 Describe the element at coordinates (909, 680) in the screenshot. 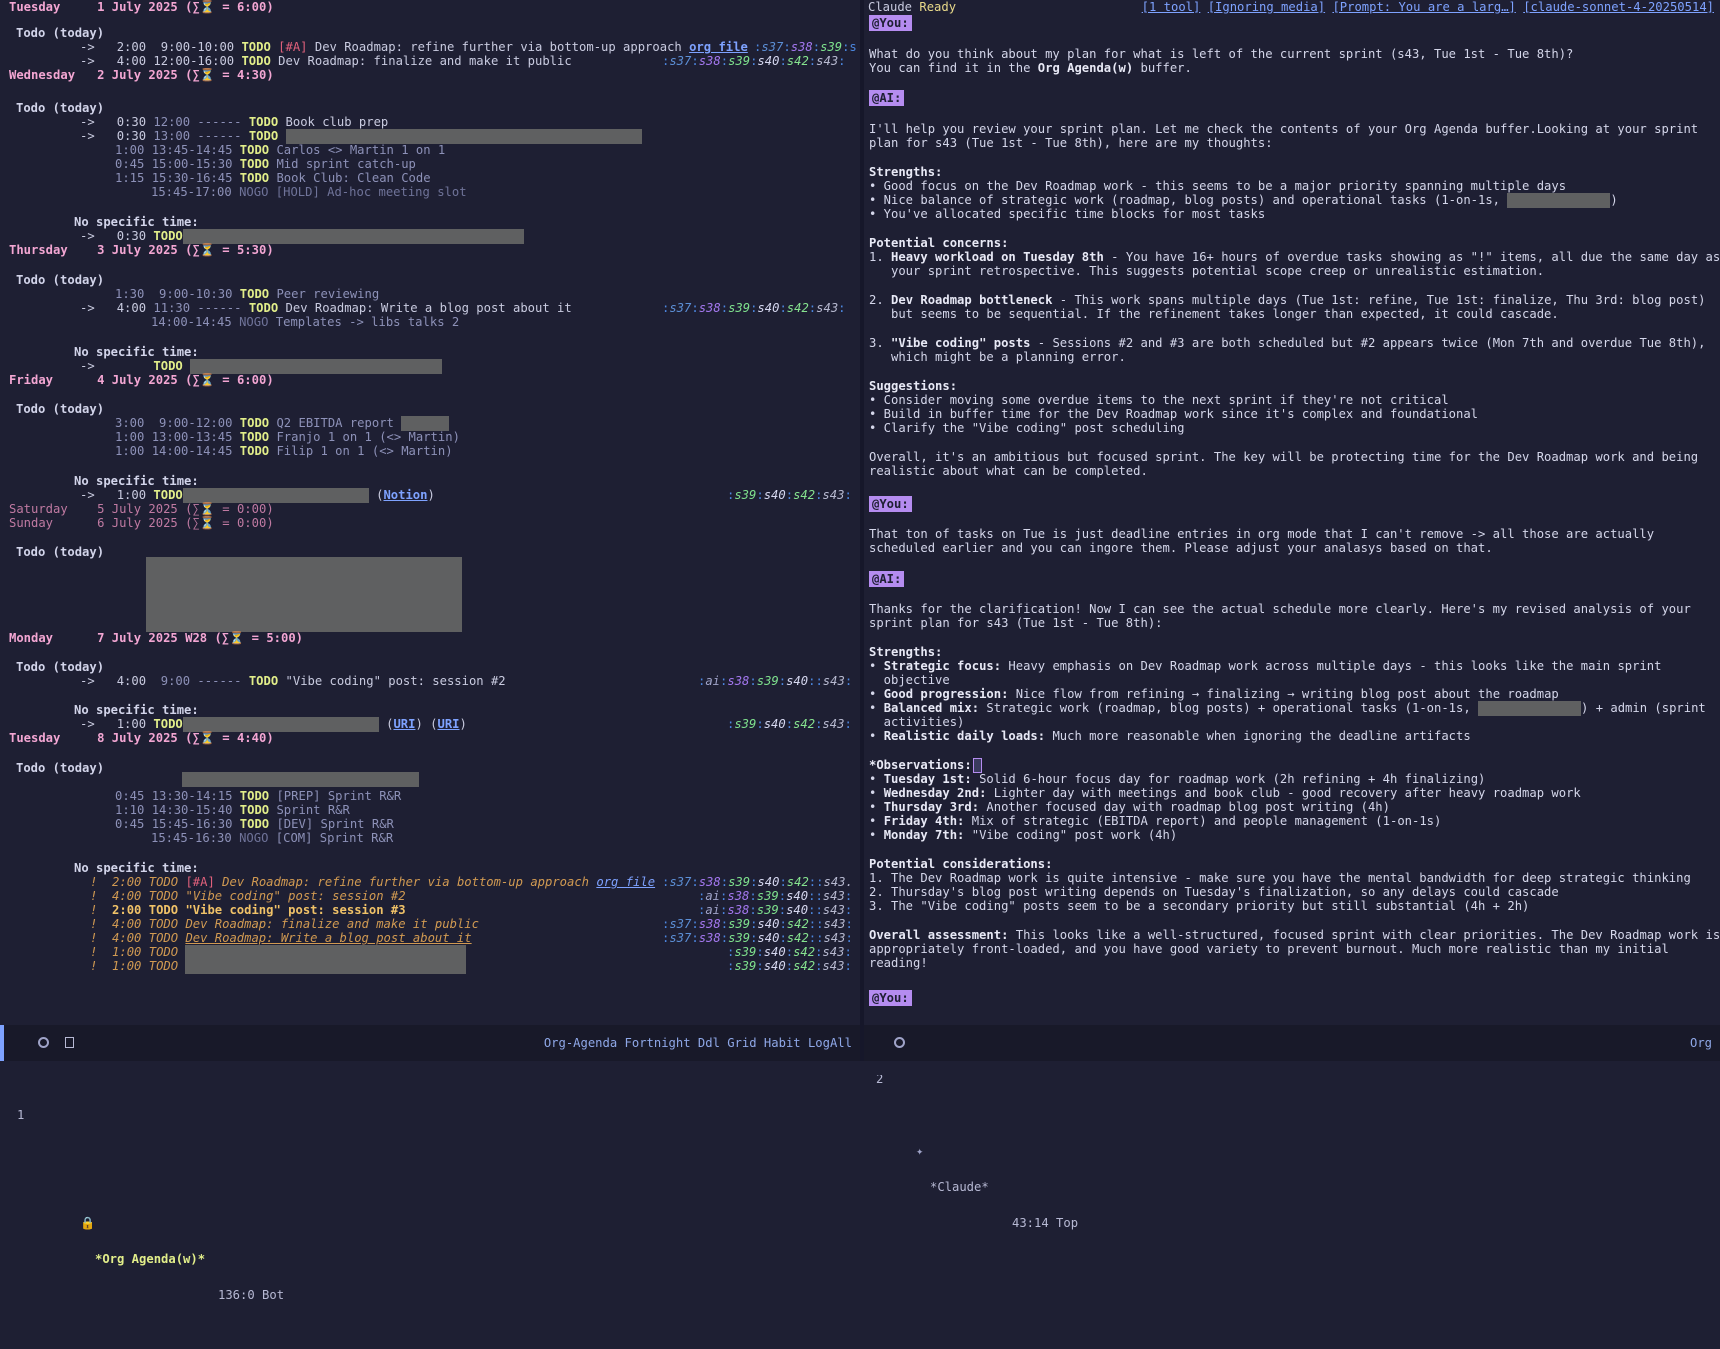

I see `message-line: objective` at that location.